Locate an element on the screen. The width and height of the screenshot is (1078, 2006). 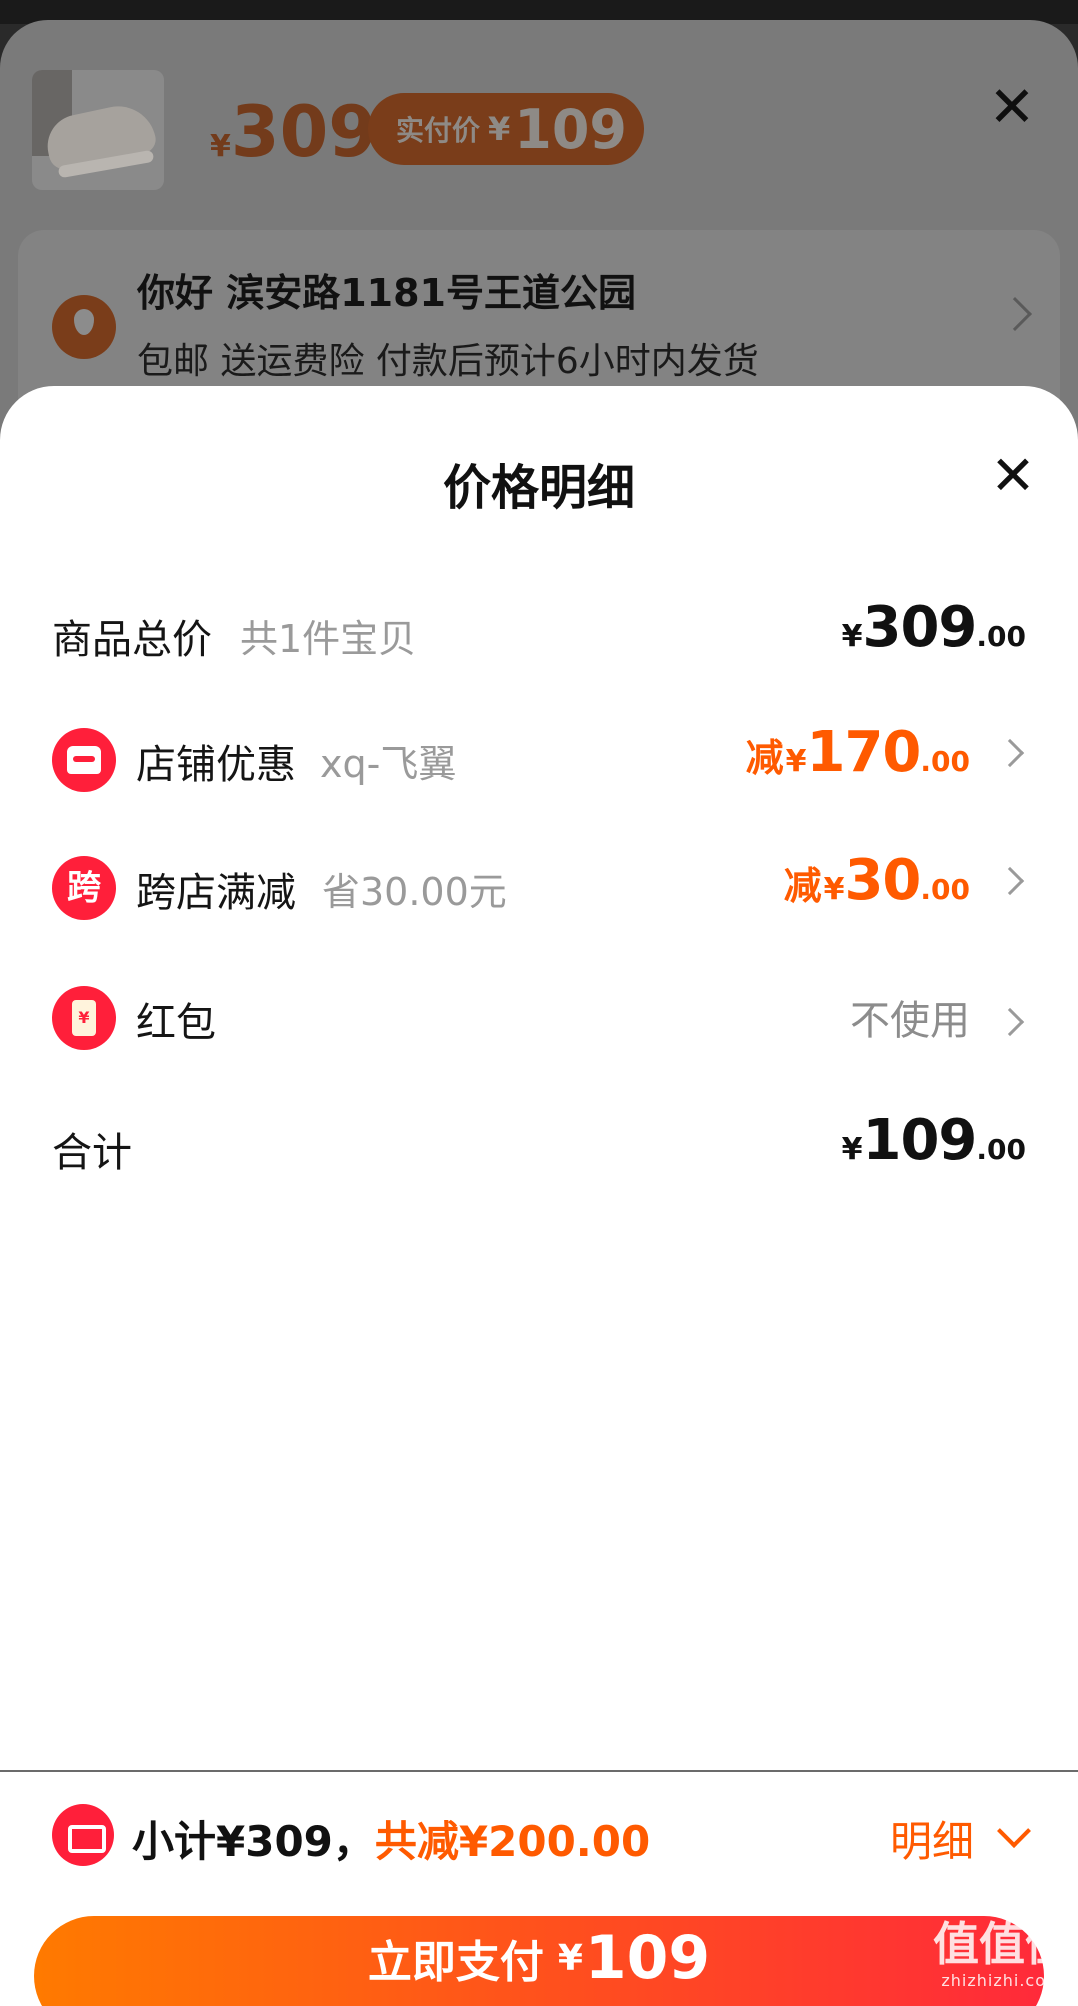
watermark-logo: 值值值 zhizhizhi.com is located at coordinates (1002, 1961).